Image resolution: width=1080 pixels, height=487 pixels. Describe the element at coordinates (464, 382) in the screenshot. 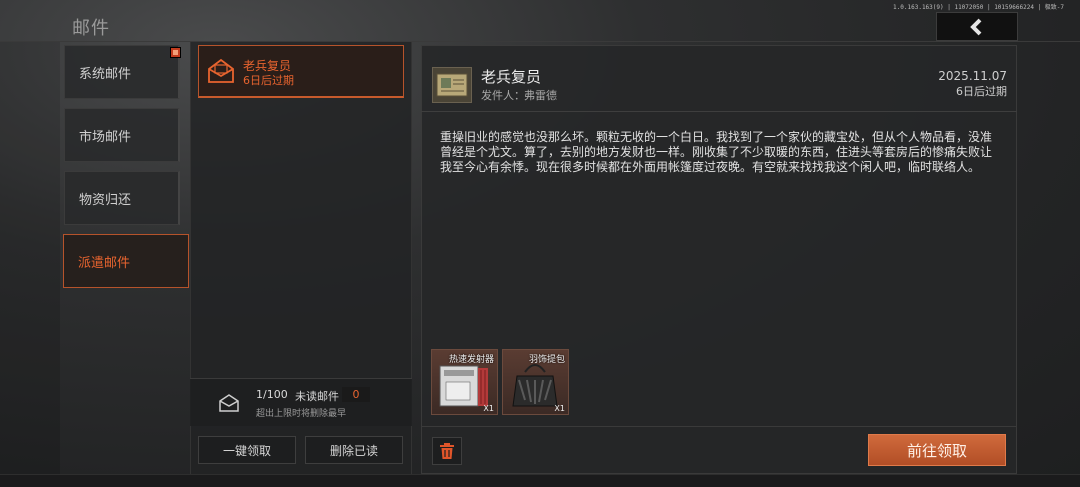

I see `attachment-item: 热速发射器 X1` at that location.